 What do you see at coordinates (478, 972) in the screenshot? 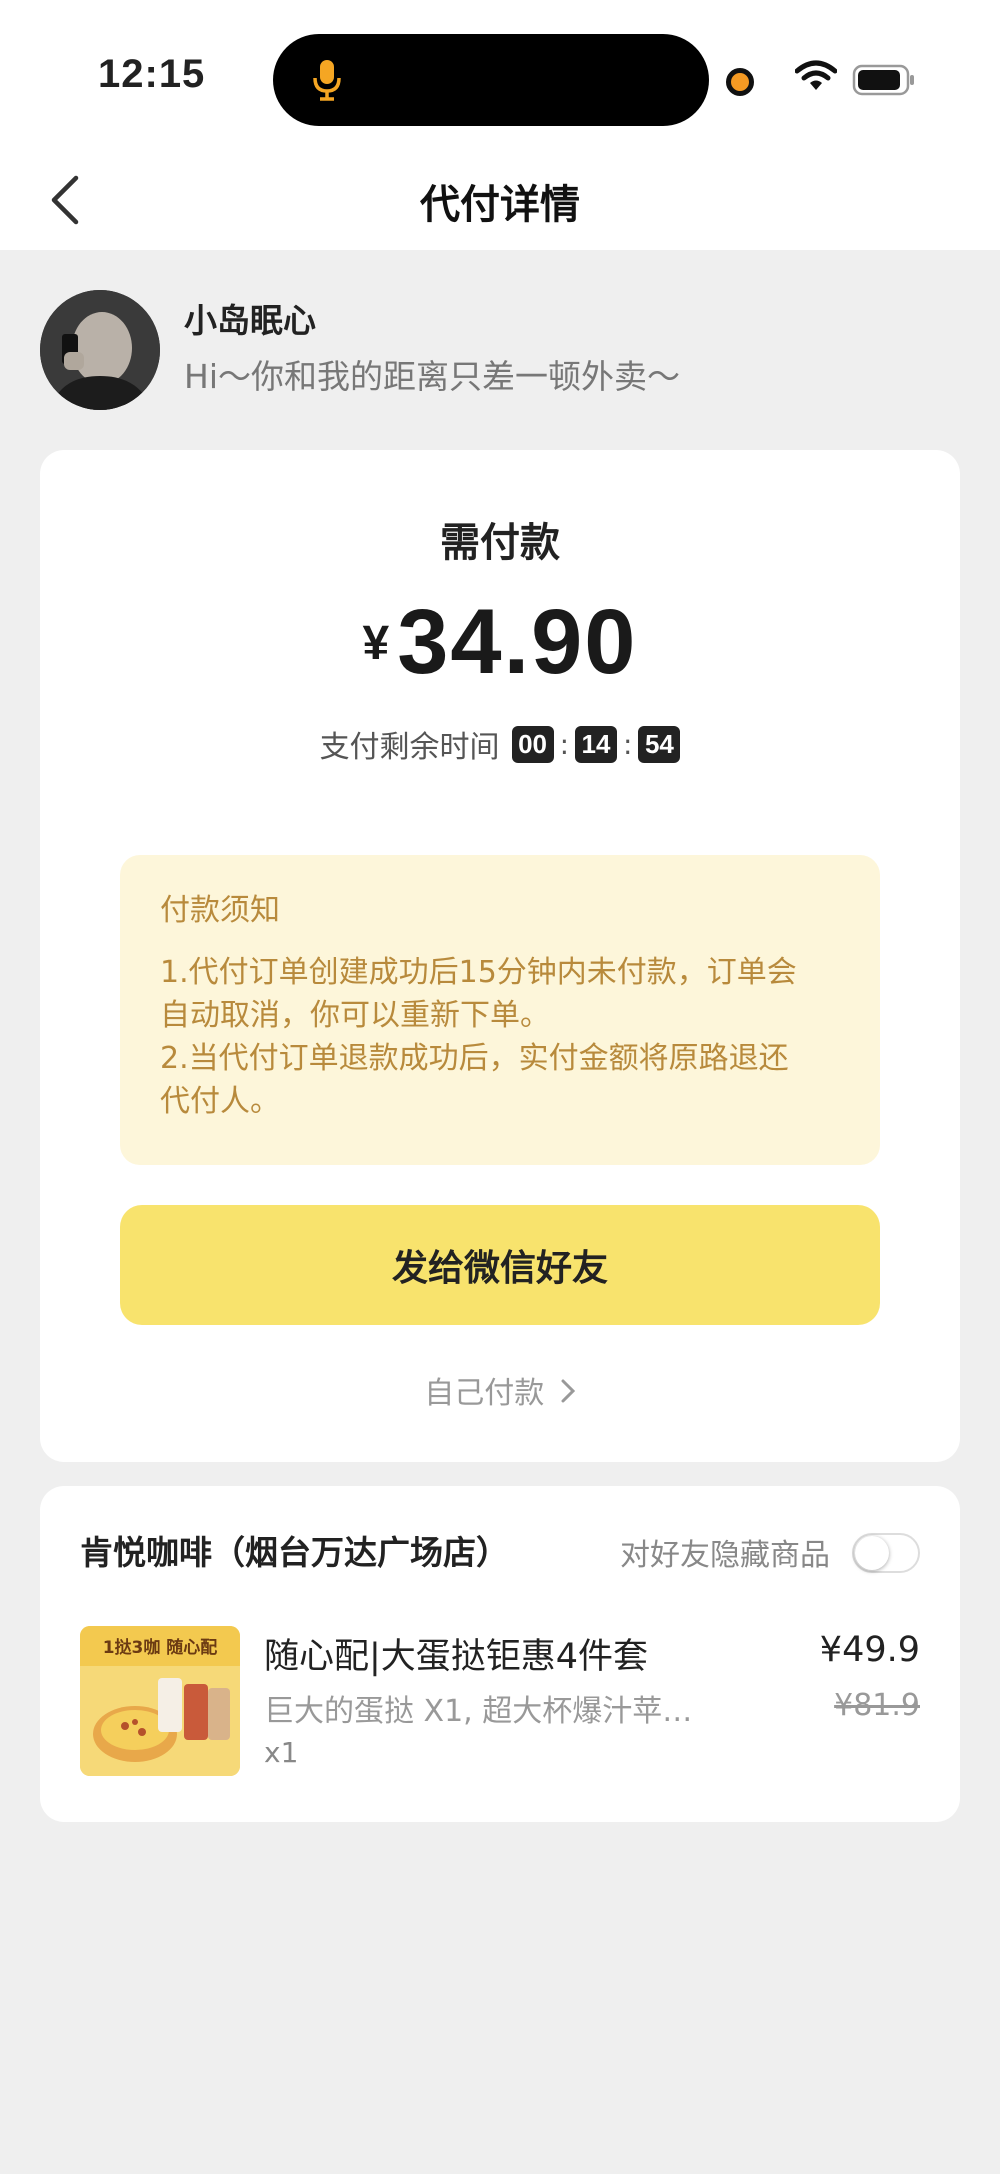
I see `notice-line: 1.代付订单创建成功后15分钟内未付款，订单会` at bounding box center [478, 972].